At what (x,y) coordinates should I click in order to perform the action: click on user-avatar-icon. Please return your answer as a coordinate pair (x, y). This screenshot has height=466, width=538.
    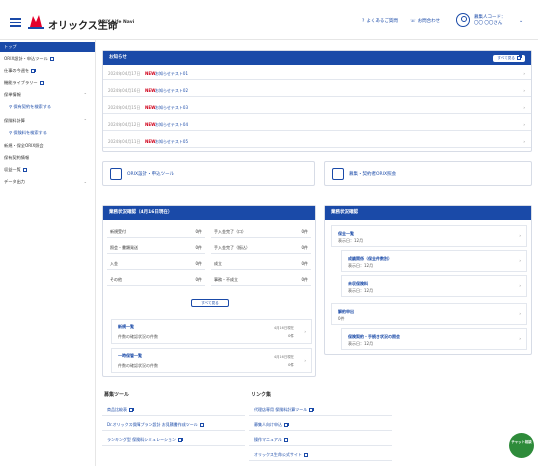
    Looking at the image, I should click on (463, 20).